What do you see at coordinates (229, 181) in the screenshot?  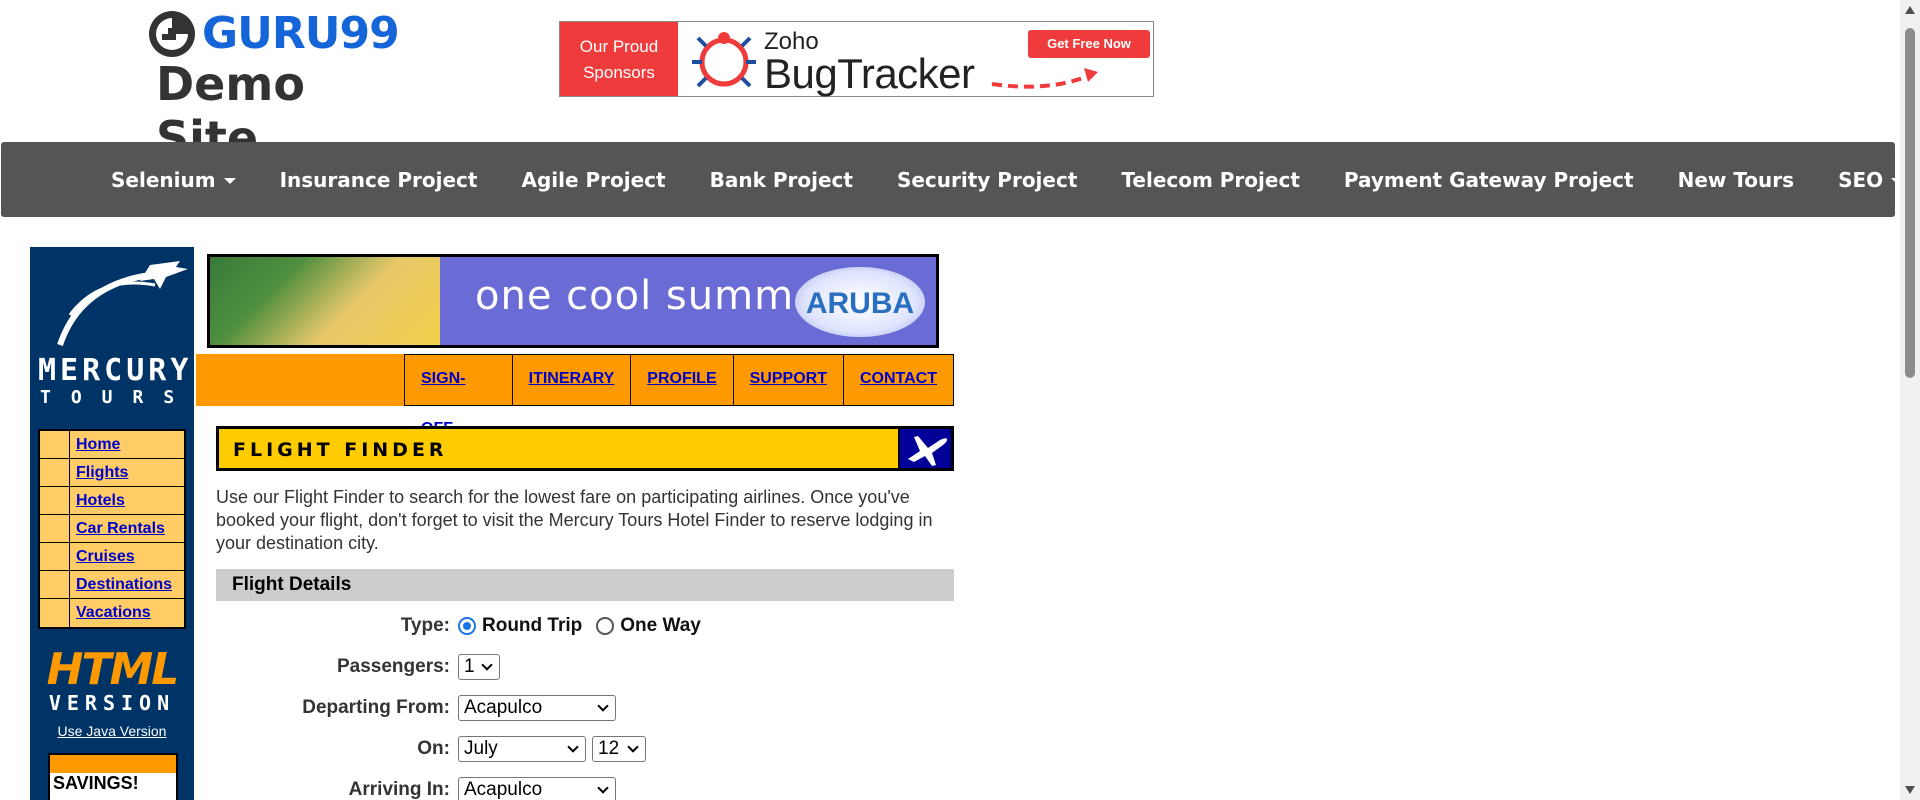 I see `caret-down-icon` at bounding box center [229, 181].